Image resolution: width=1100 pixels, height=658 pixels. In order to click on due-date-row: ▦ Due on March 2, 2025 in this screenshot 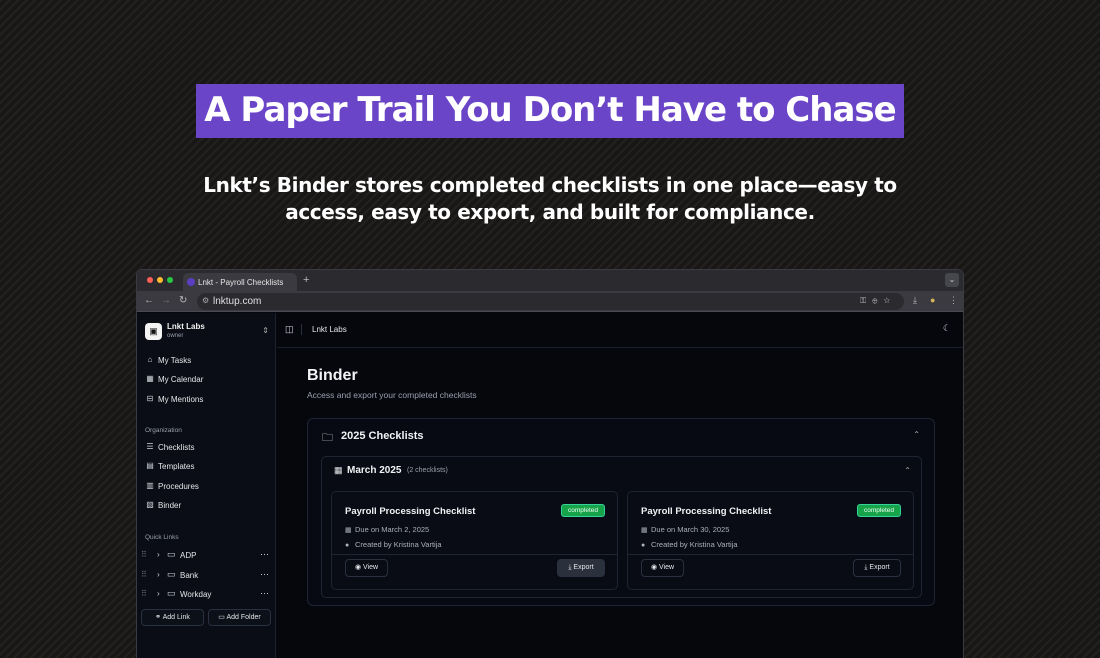, I will do `click(387, 529)`.